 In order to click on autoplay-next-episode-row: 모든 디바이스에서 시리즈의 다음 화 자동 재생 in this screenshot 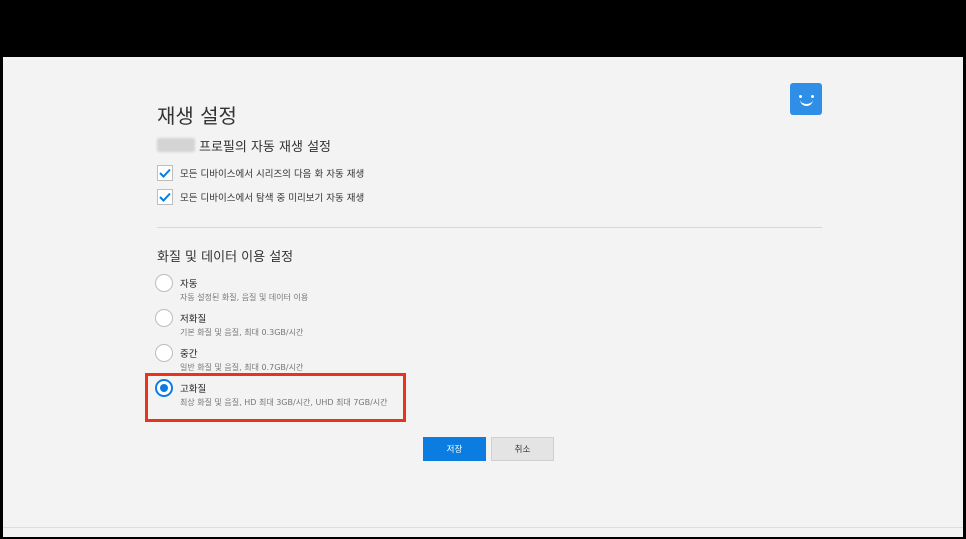, I will do `click(260, 173)`.